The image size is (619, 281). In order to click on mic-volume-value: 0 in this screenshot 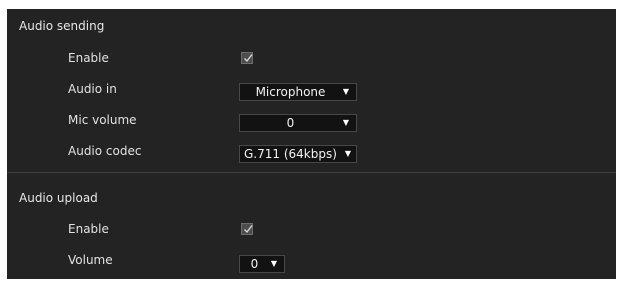, I will do `click(290, 123)`.